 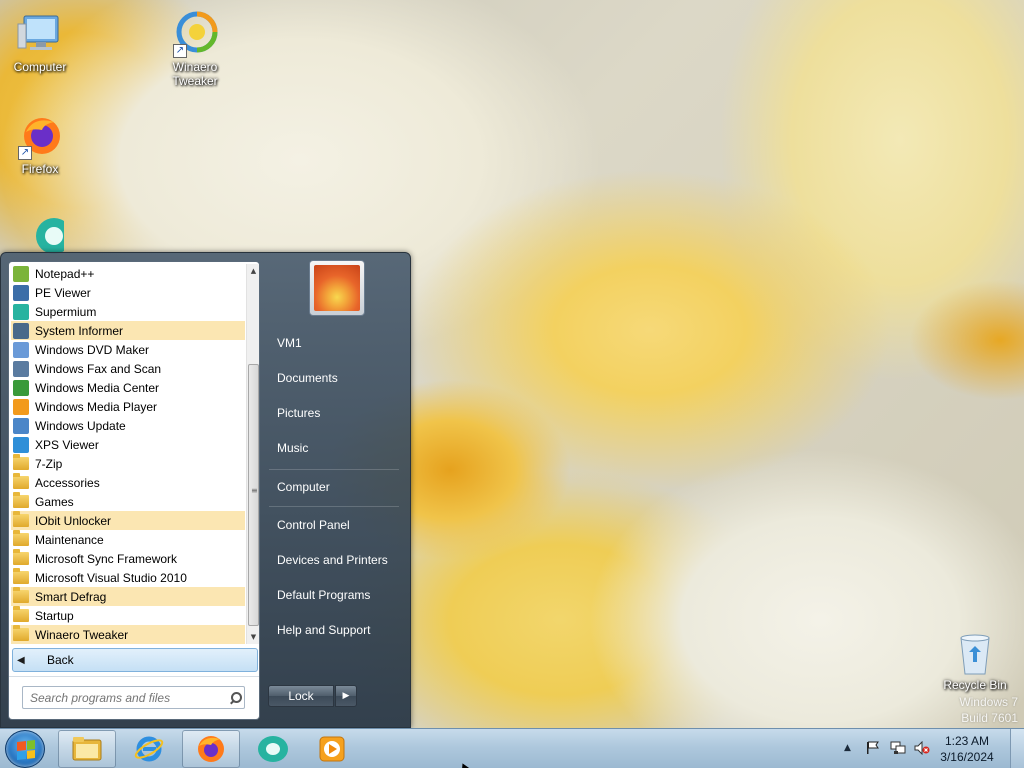 I want to click on right-link-music: Music, so click(x=335, y=448).